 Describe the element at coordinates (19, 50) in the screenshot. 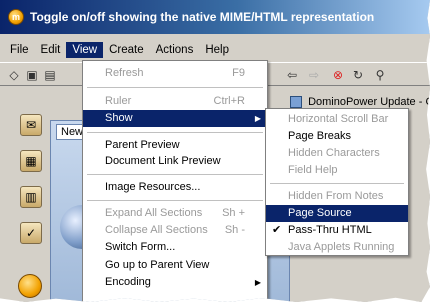

I see `menu-file: File` at that location.